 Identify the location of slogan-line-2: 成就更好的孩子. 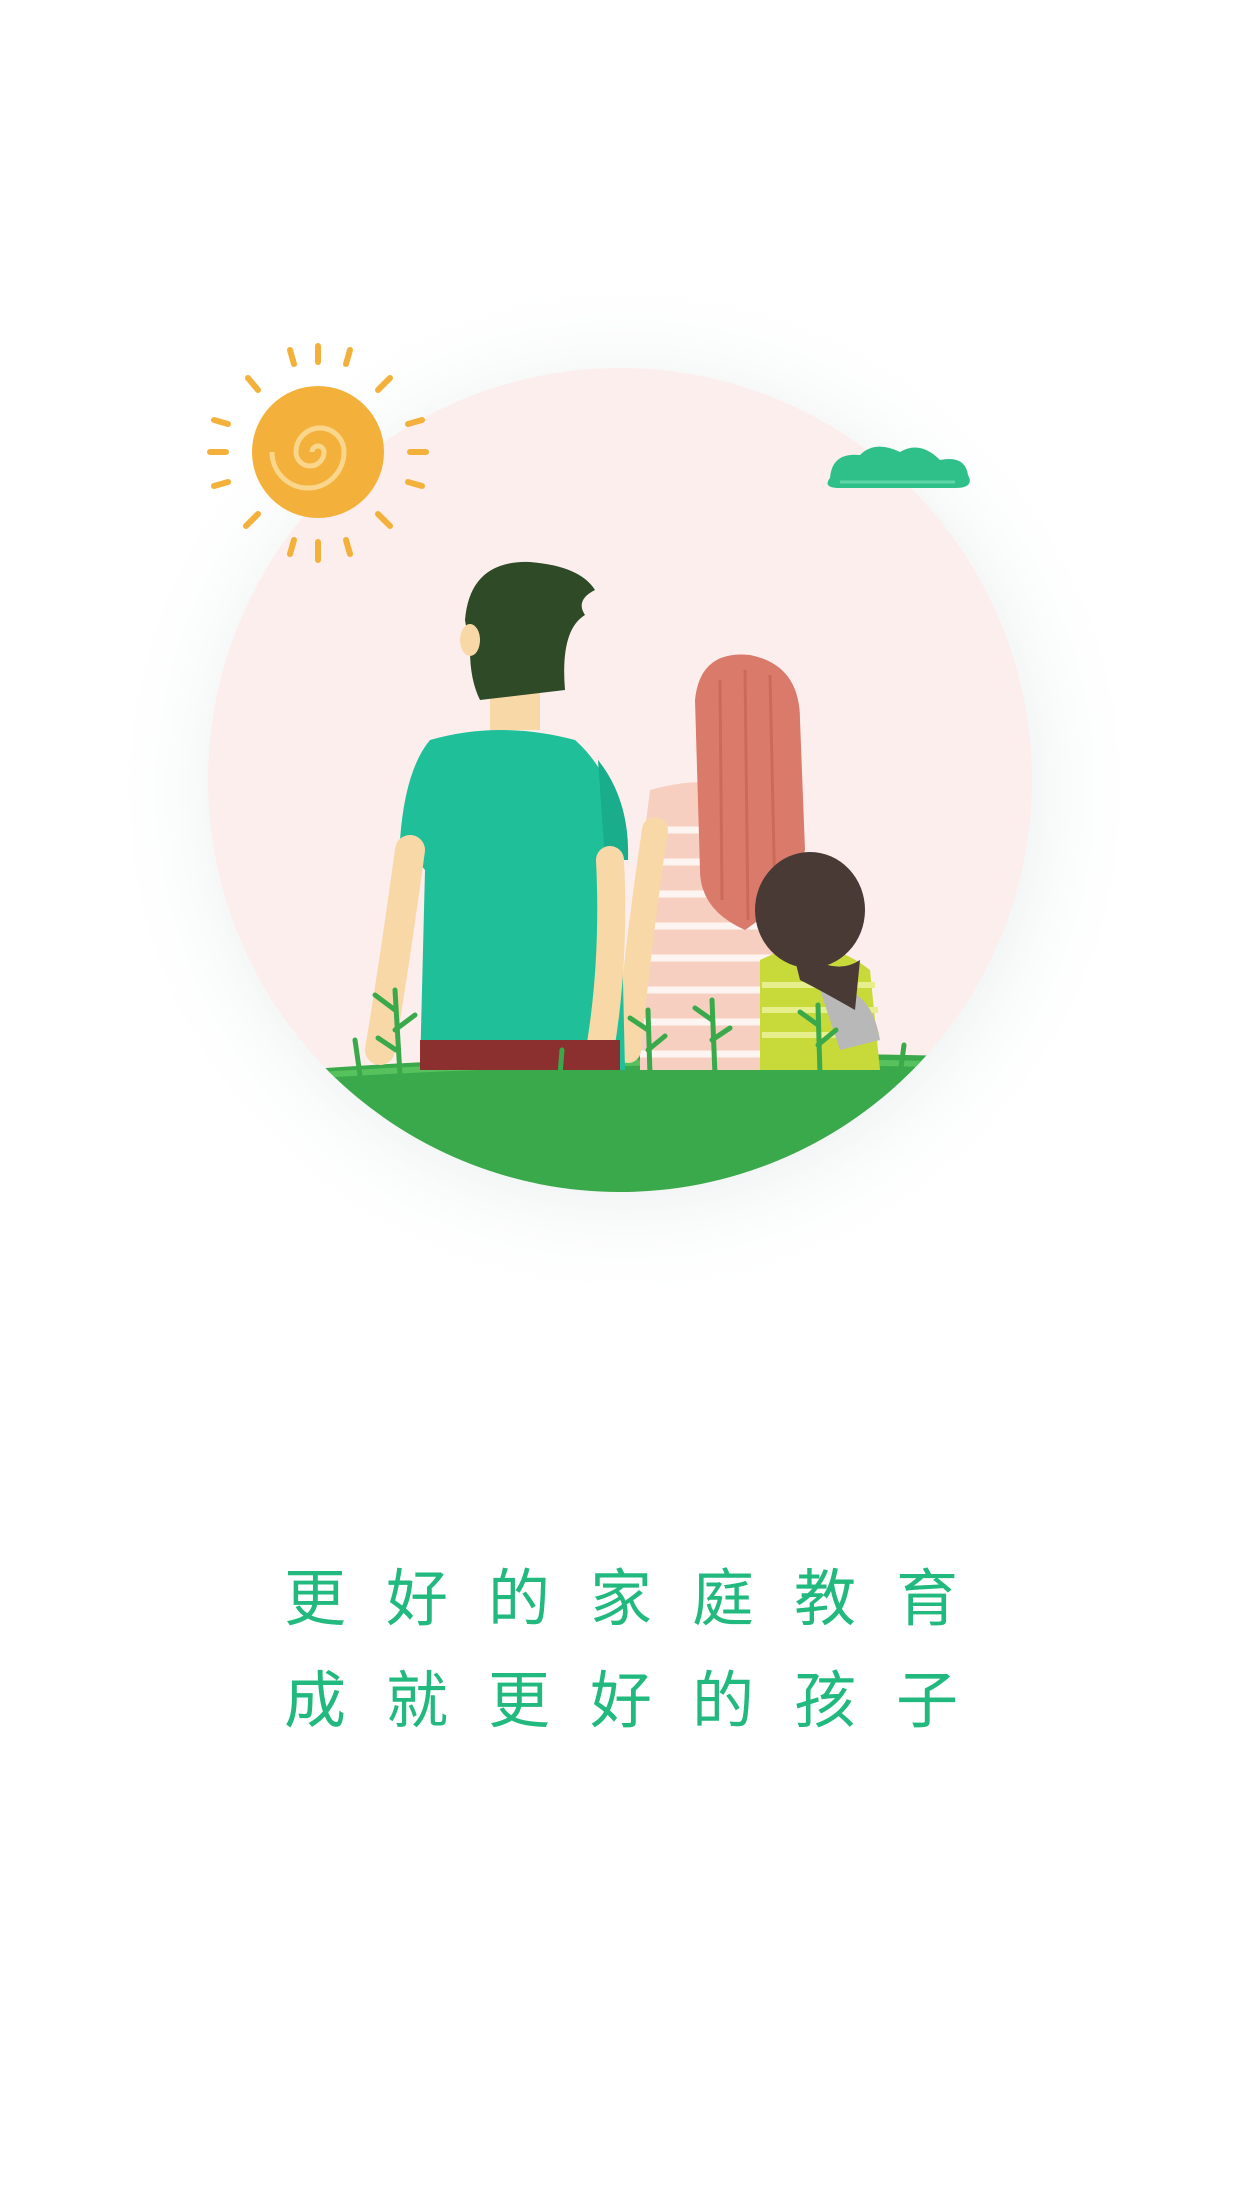
(640, 1700).